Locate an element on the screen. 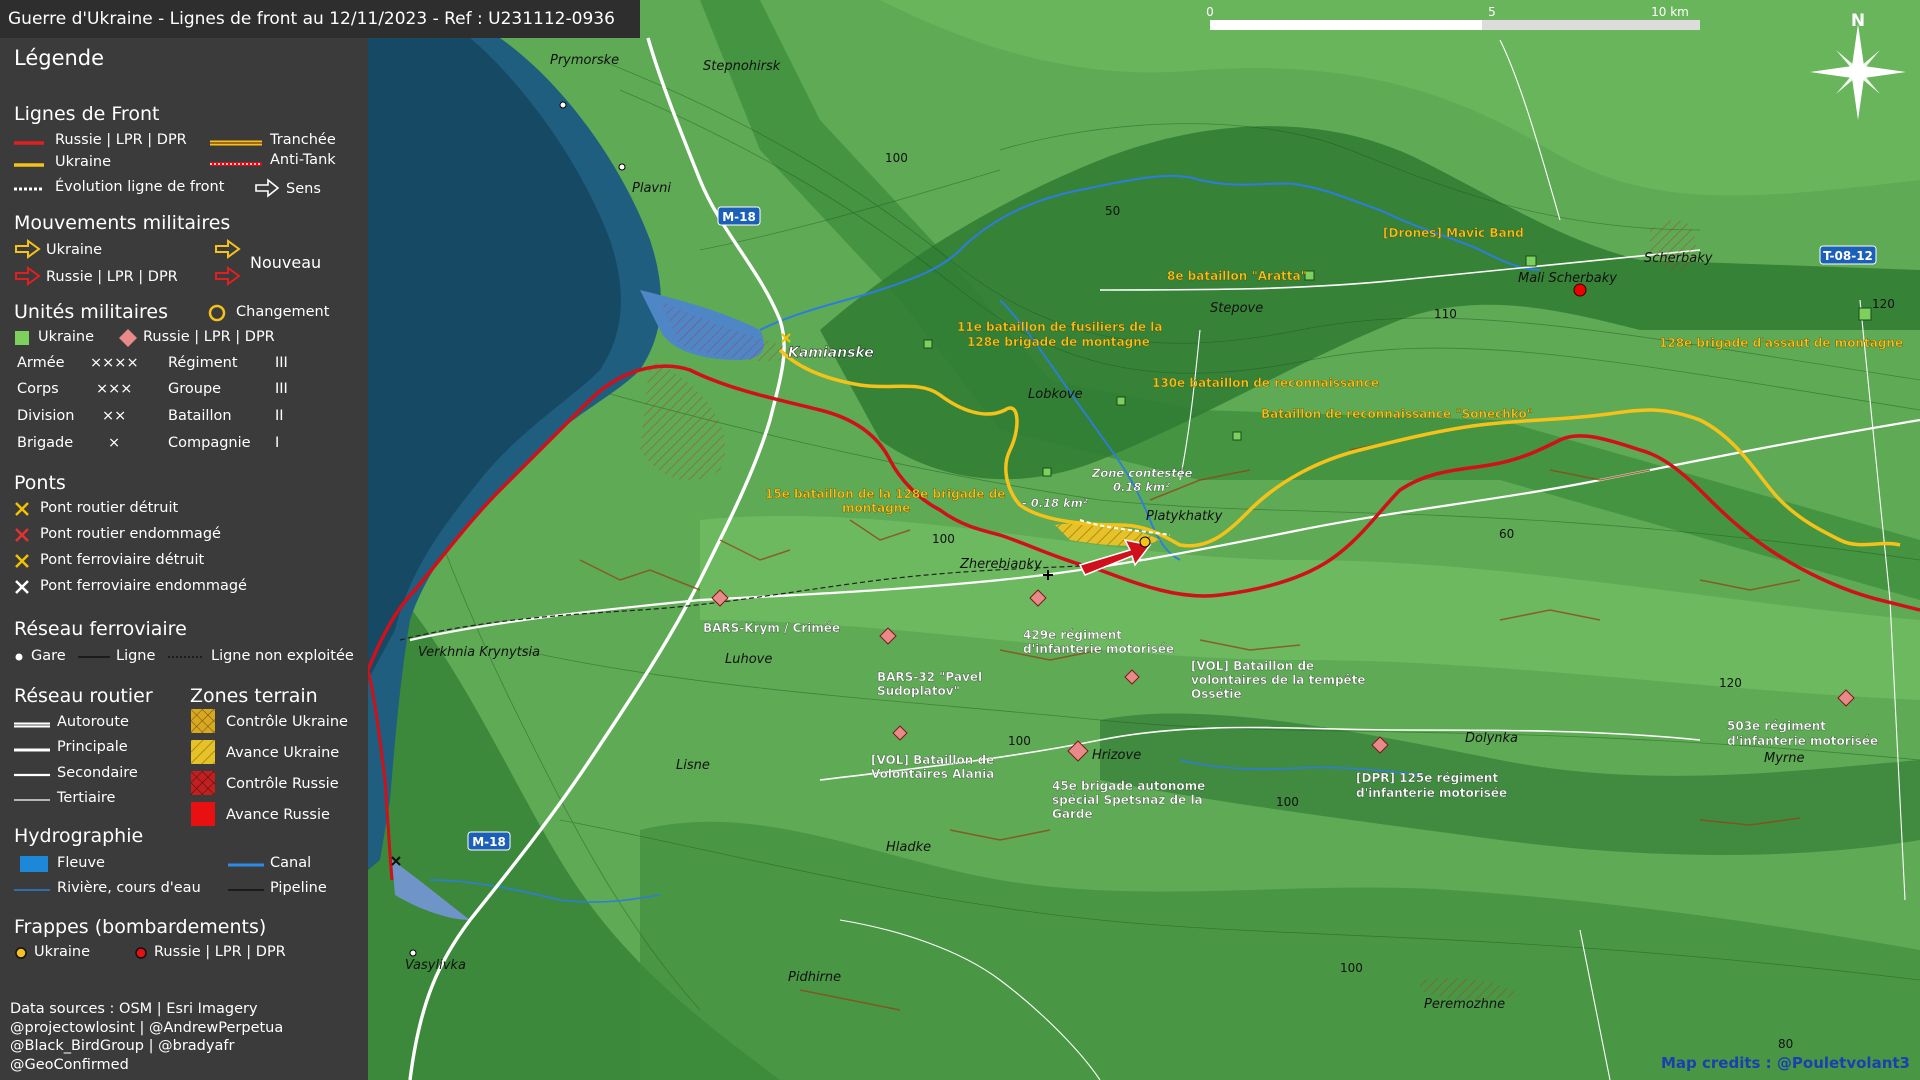 The image size is (1920, 1080). unit-label-130e: 130e bataillon de reconnaissance is located at coordinates (1265, 383).